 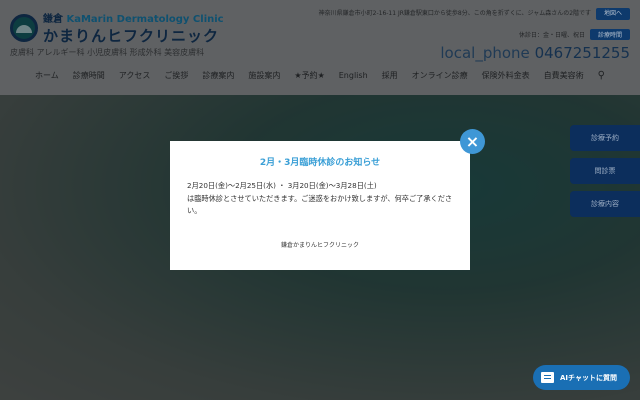 What do you see at coordinates (390, 75) in the screenshot?
I see `nav-recruit: 採用` at bounding box center [390, 75].